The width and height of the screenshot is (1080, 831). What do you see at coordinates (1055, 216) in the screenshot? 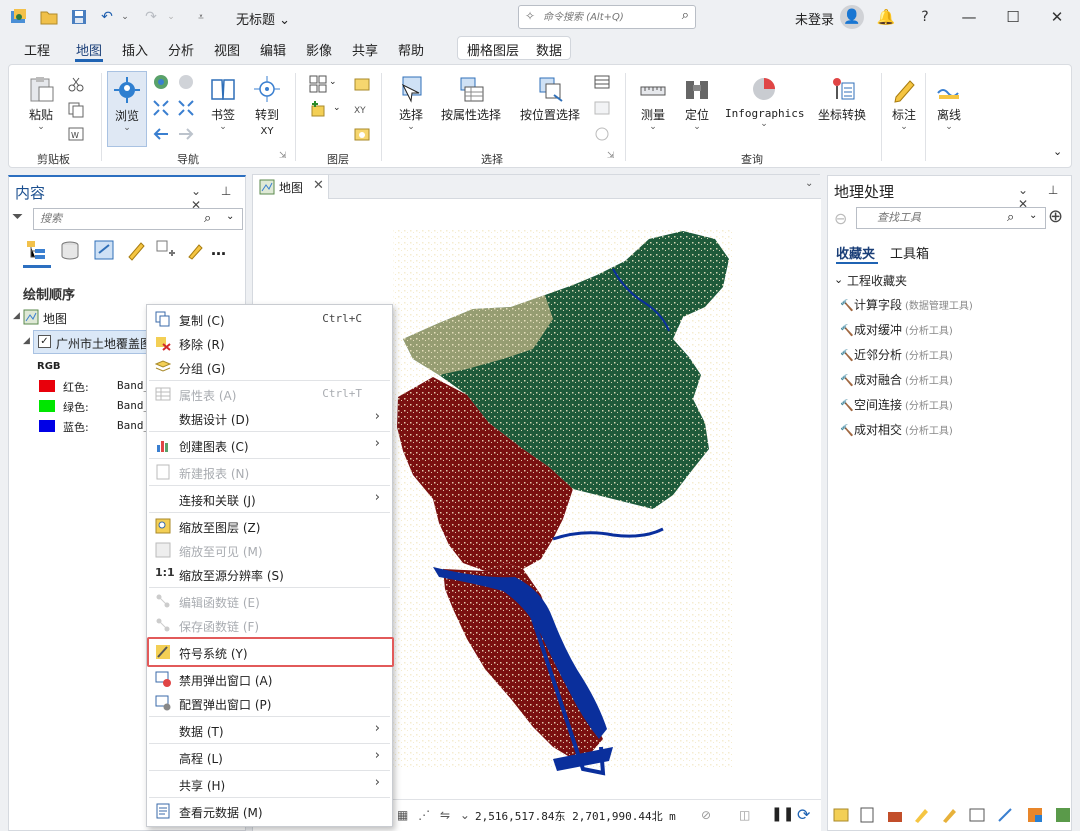
I see `add-tool-icon: ⊕` at bounding box center [1055, 216].